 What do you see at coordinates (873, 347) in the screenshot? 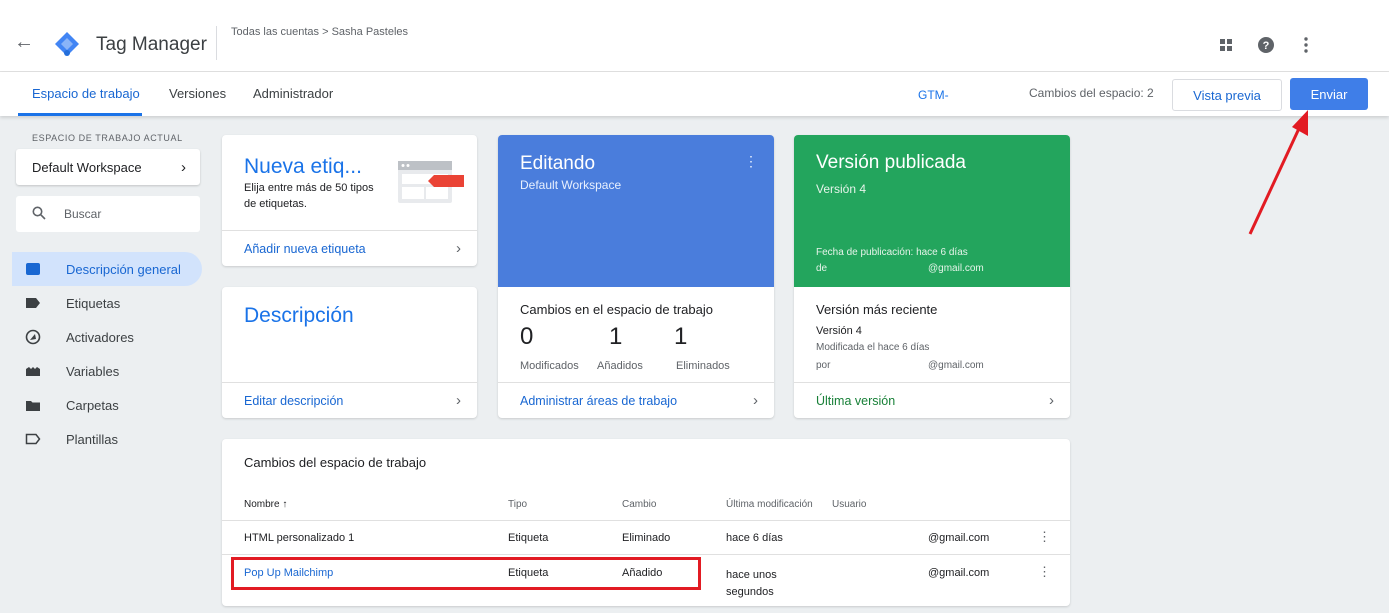
I see `latest-version-modified: Modificada el hace 6 días` at bounding box center [873, 347].